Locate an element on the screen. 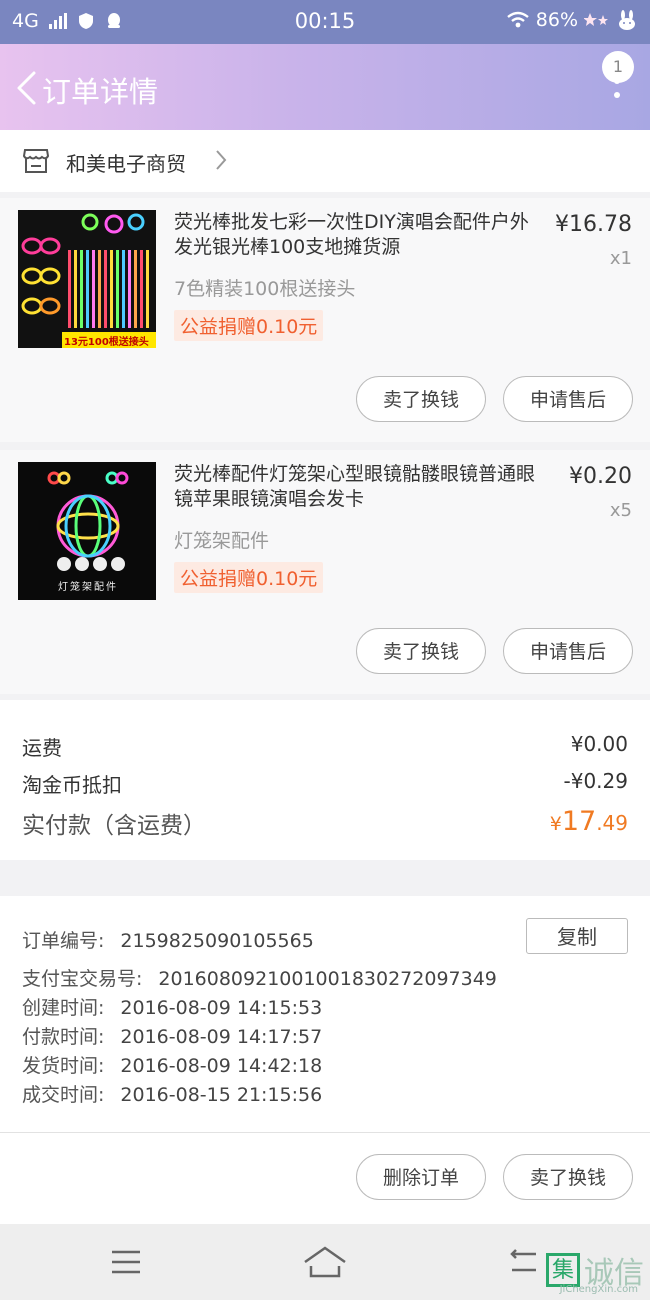 This screenshot has width=650, height=1300. shop-name: 和美电子商贸 is located at coordinates (126, 164).